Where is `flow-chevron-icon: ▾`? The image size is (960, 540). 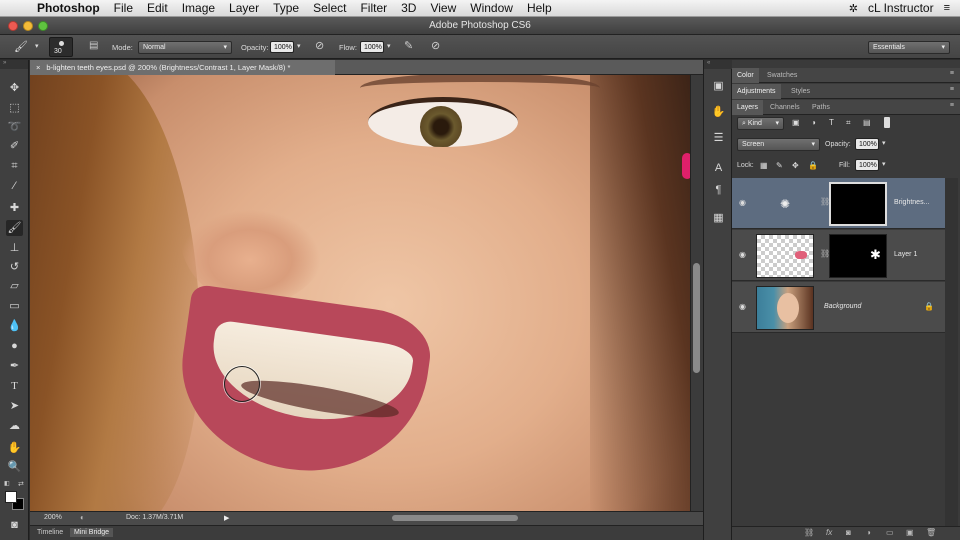
flow-chevron-icon: ▾ is located at coordinates (389, 46).